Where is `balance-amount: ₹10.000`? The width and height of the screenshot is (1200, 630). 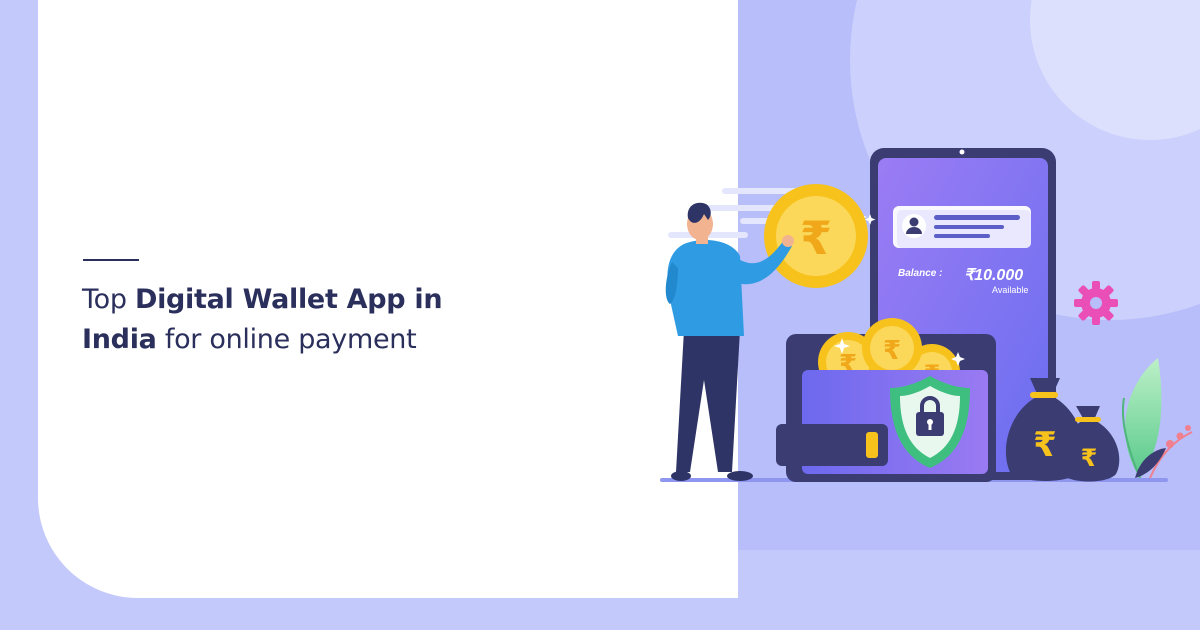
balance-amount: ₹10.000 is located at coordinates (993, 275).